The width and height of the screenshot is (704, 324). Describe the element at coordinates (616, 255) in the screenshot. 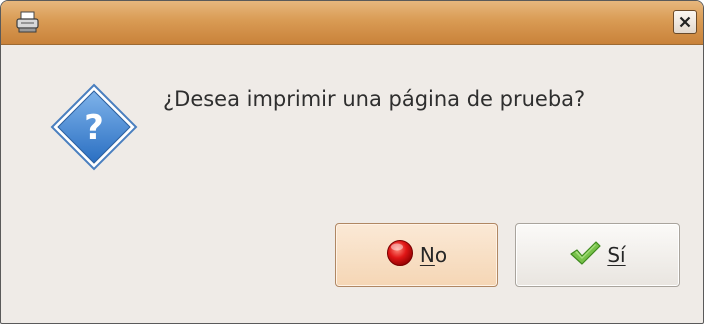

I see `yes-button-label: Sí` at that location.